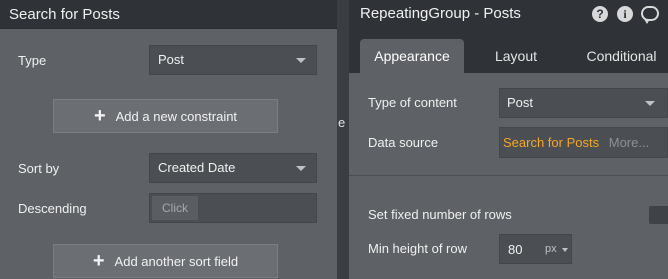  I want to click on type-of-content-dropdown: Post, so click(583, 103).